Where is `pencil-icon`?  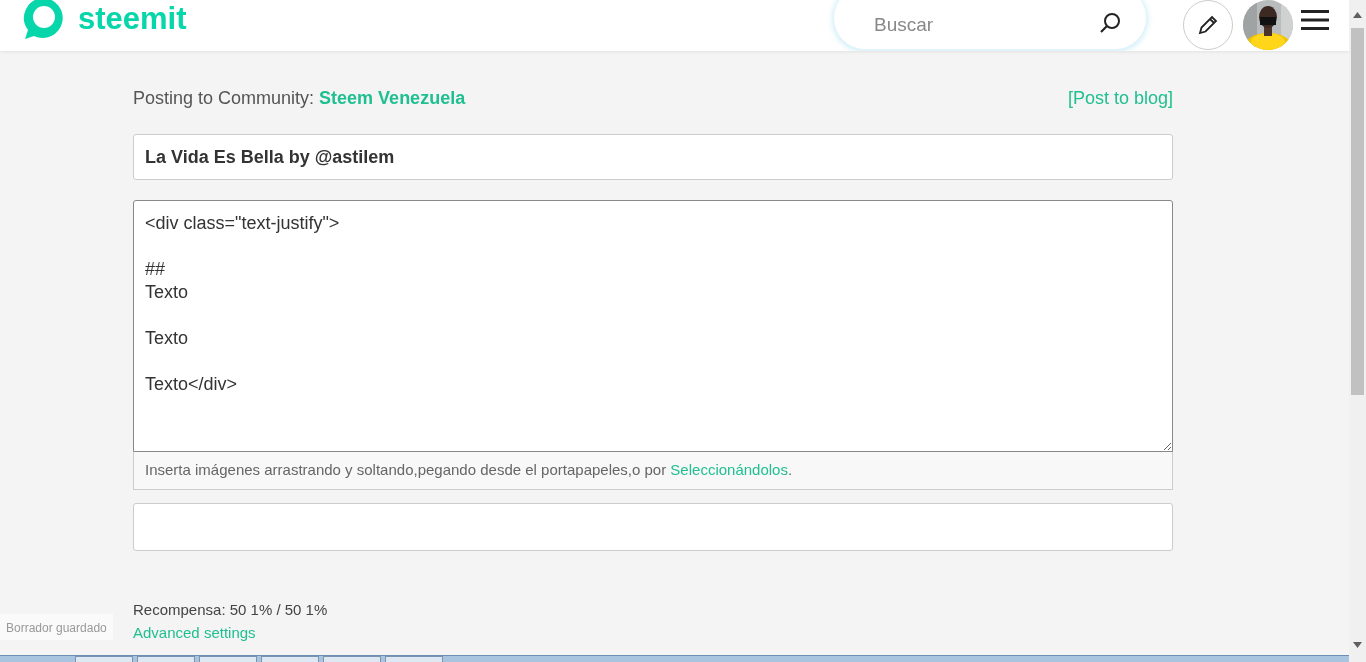
pencil-icon is located at coordinates (1208, 25).